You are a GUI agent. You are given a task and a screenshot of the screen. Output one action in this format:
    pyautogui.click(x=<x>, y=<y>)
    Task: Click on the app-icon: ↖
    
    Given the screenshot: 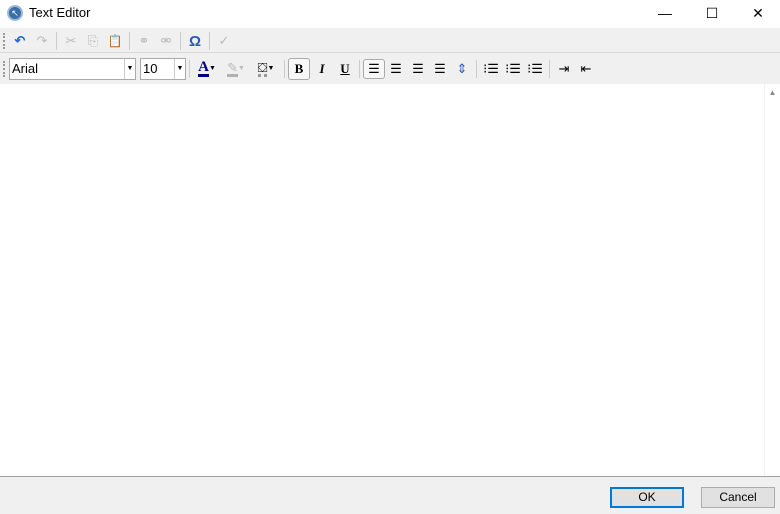 What is the action you would take?
    pyautogui.click(x=15, y=13)
    